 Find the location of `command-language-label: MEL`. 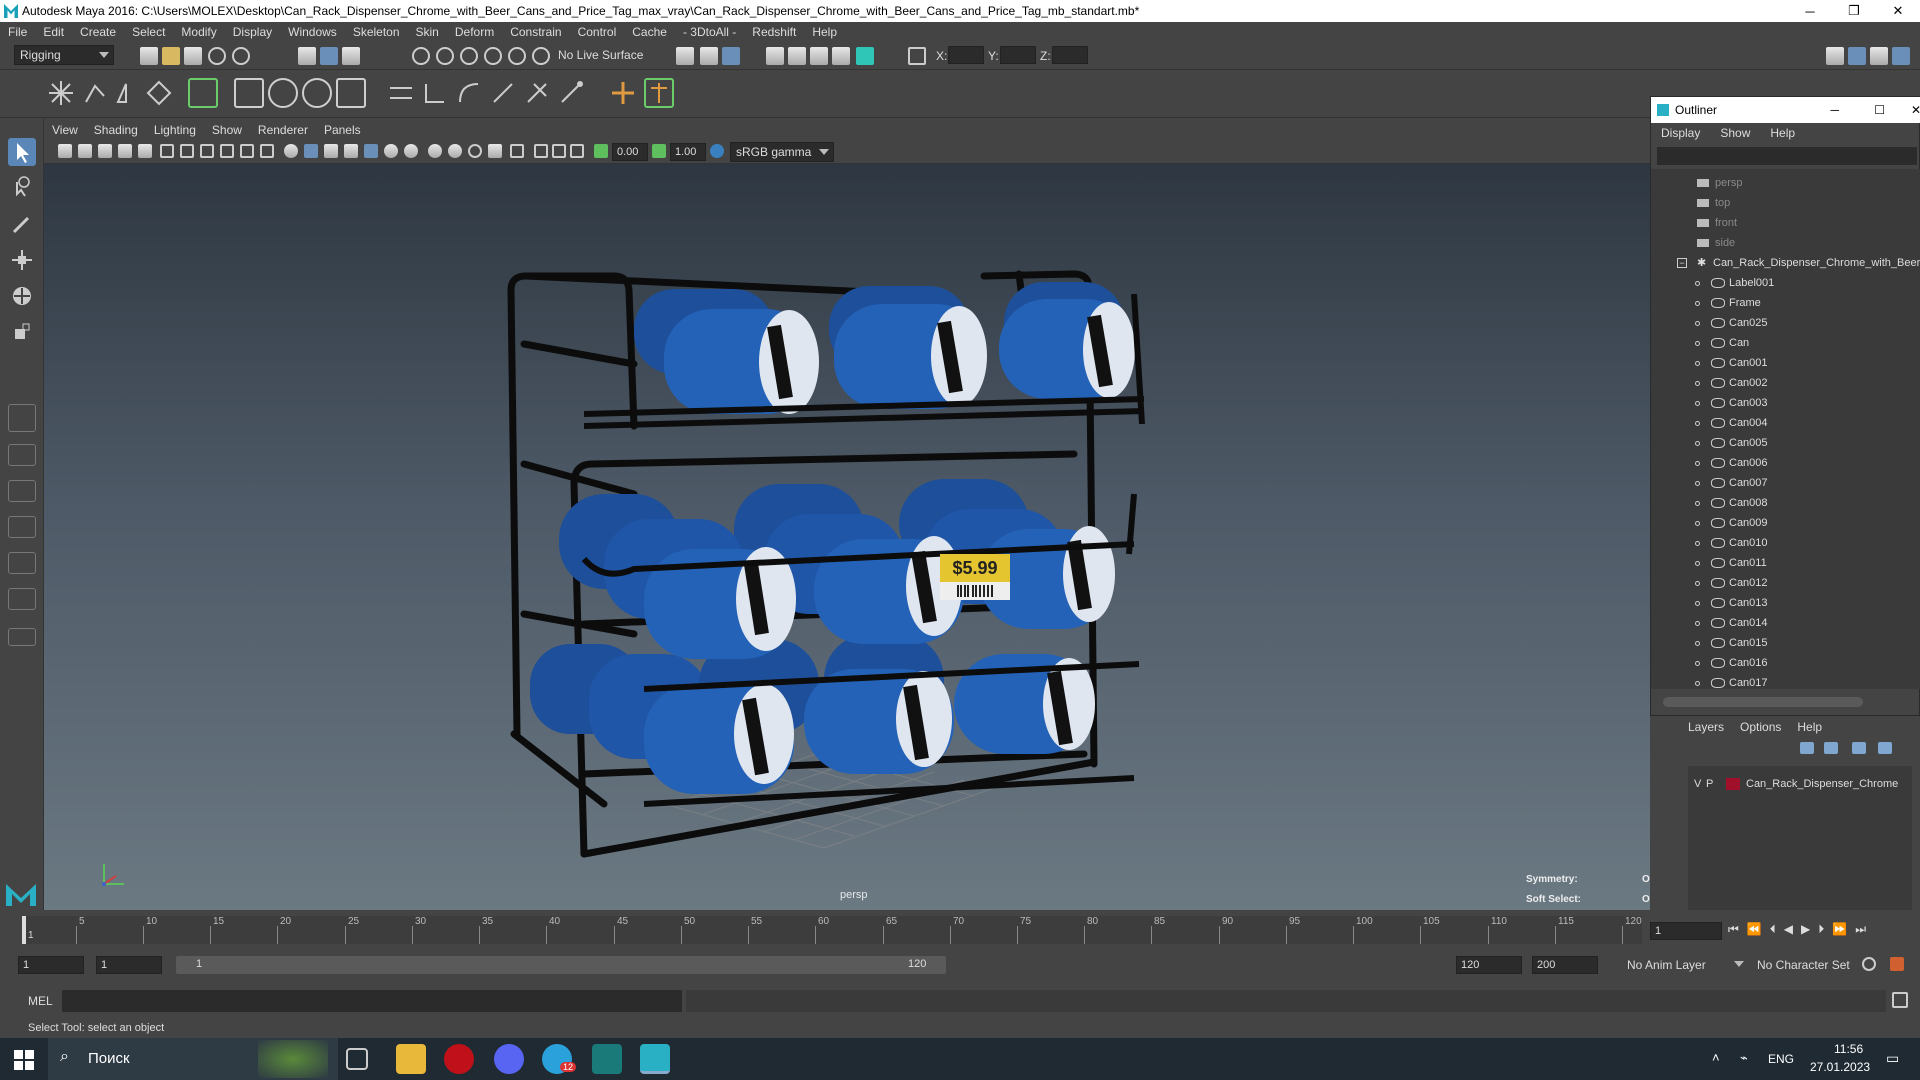

command-language-label: MEL is located at coordinates (40, 1001).